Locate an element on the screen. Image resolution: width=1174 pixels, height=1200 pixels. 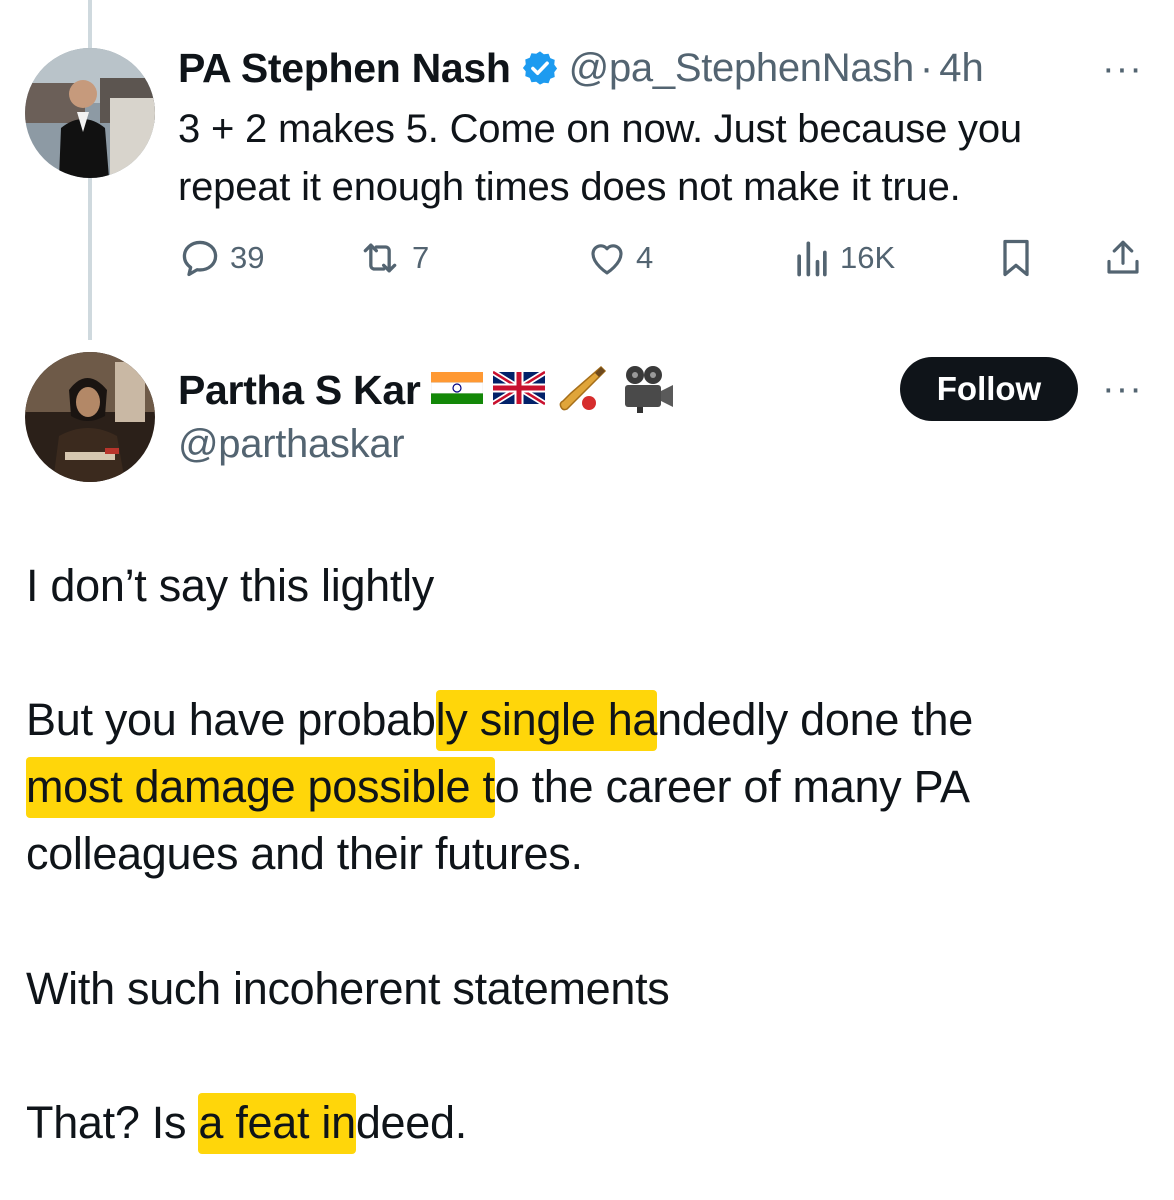
tweet2-name-row: Partha S Kar is located at coordinates (427, 390).